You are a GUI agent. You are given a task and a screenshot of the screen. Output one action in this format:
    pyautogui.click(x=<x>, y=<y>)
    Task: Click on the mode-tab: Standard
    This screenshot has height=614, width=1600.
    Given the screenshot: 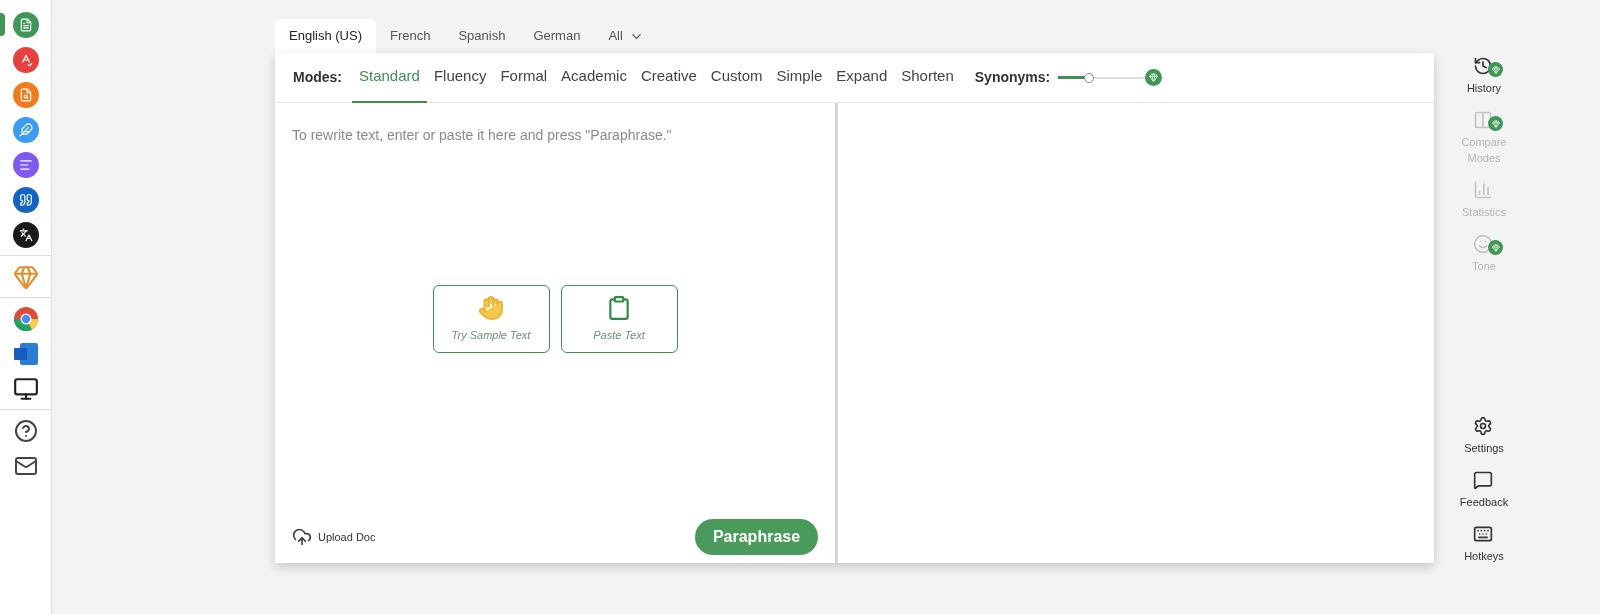 What is the action you would take?
    pyautogui.click(x=389, y=77)
    